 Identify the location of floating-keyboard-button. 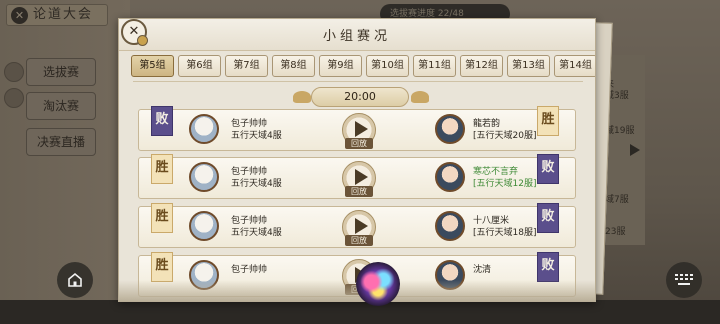
(684, 280).